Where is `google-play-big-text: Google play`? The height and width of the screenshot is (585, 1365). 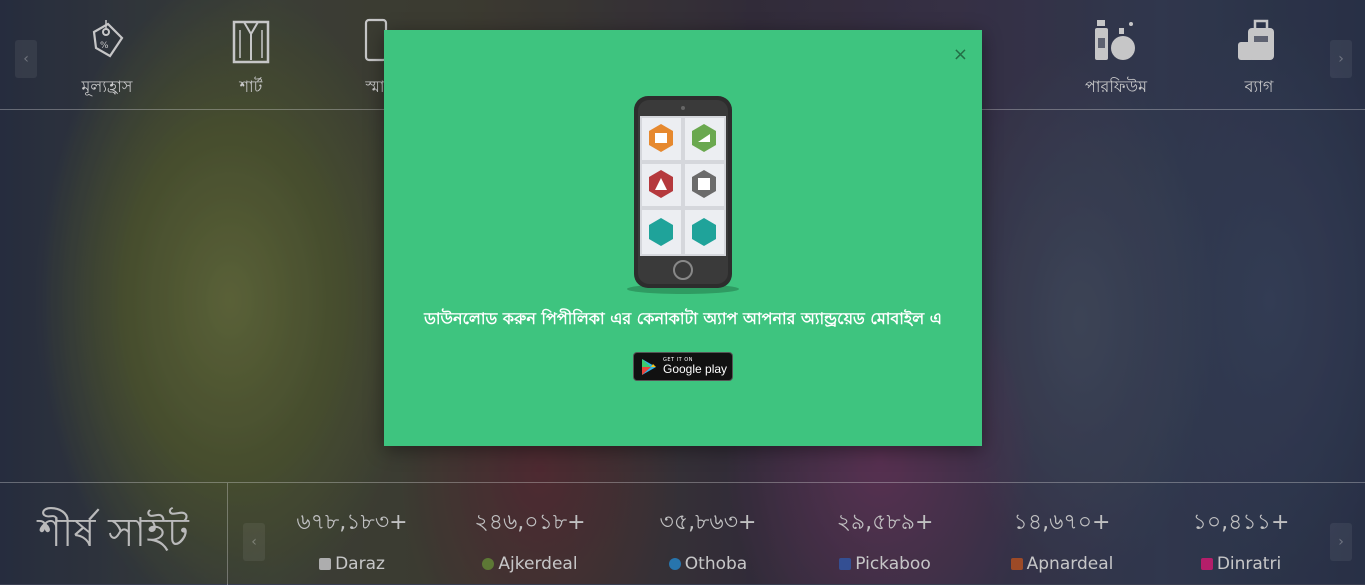
google-play-big-text: Google play is located at coordinates (695, 369).